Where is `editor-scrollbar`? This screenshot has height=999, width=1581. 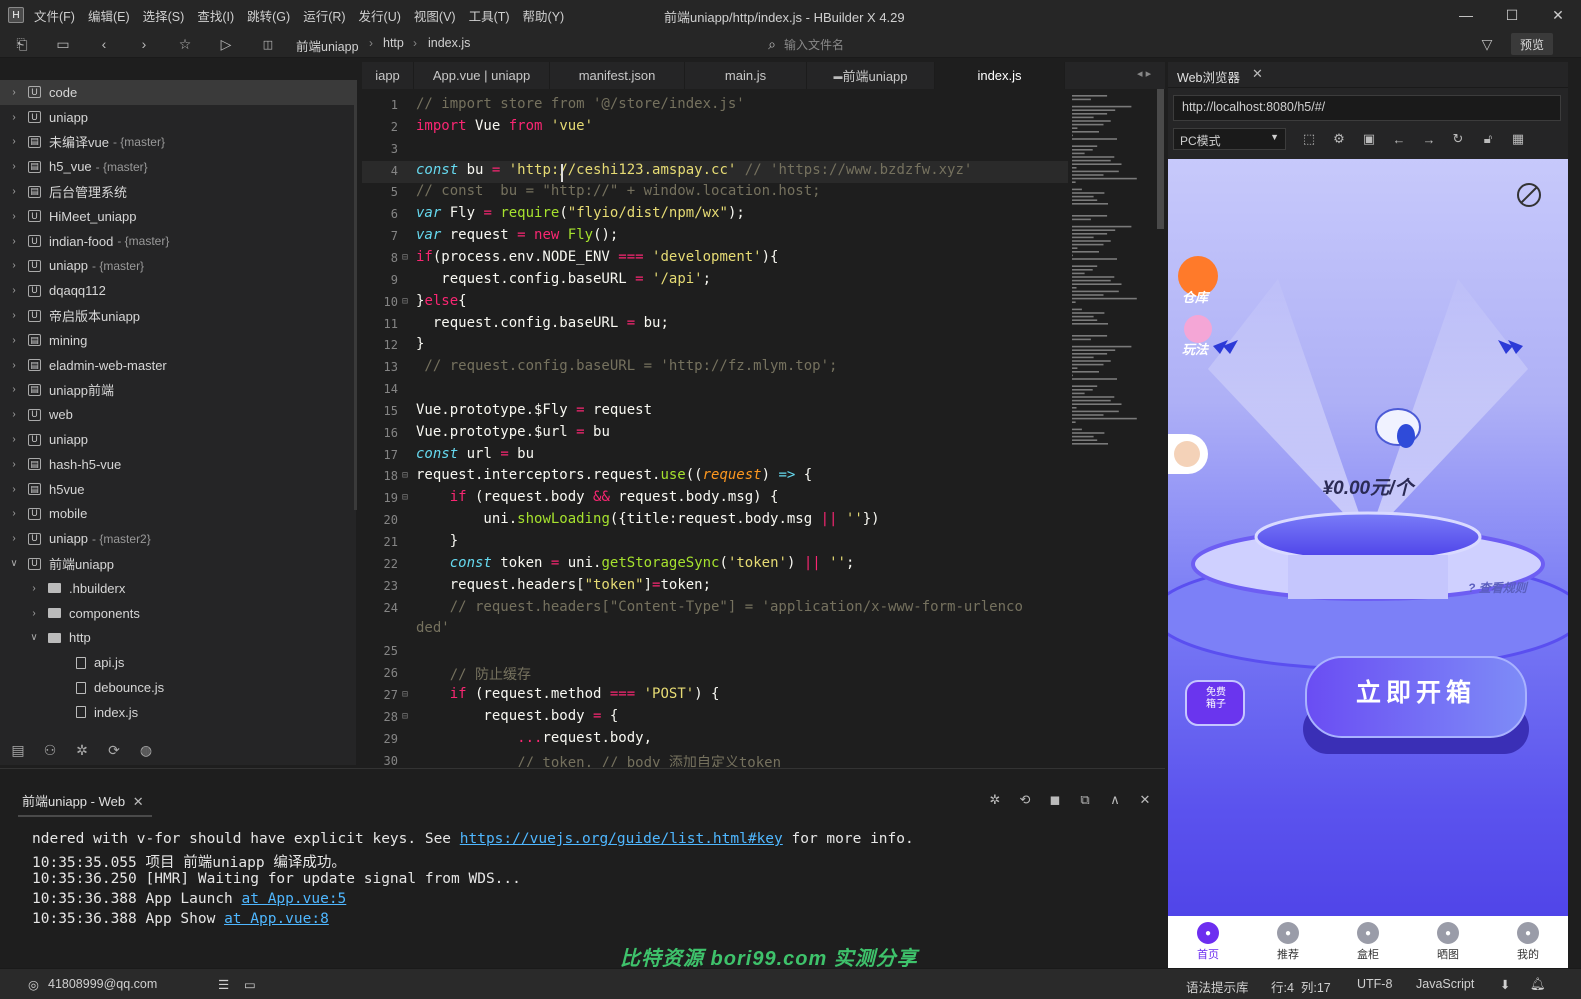
editor-scrollbar is located at coordinates (1160, 428).